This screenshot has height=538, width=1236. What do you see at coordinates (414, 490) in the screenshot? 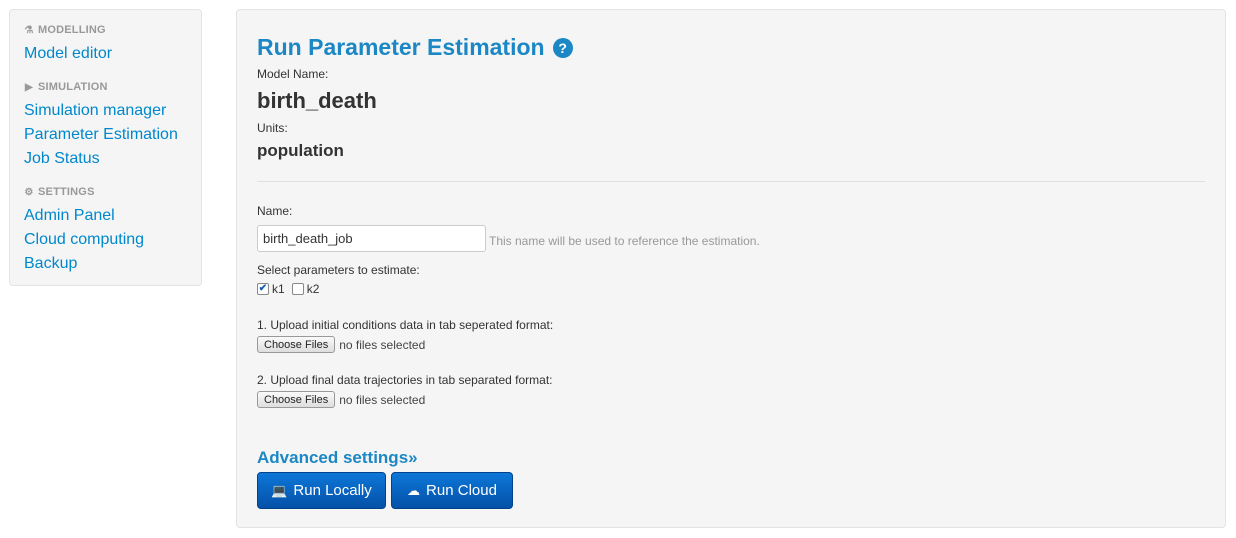
I see `cloud-icon: ☁` at bounding box center [414, 490].